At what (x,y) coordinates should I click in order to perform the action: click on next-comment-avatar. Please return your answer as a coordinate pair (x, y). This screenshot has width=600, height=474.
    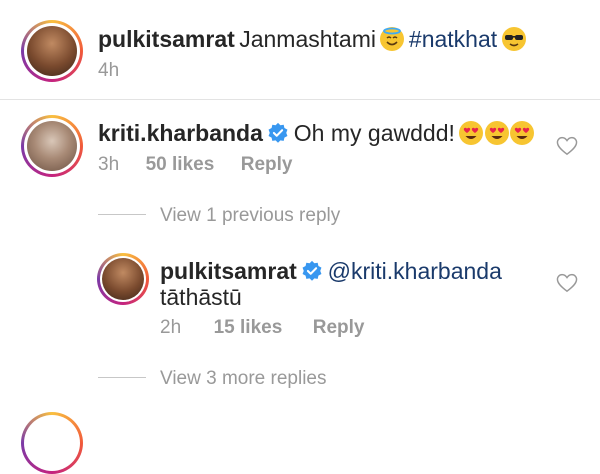
    Looking at the image, I should click on (52, 443).